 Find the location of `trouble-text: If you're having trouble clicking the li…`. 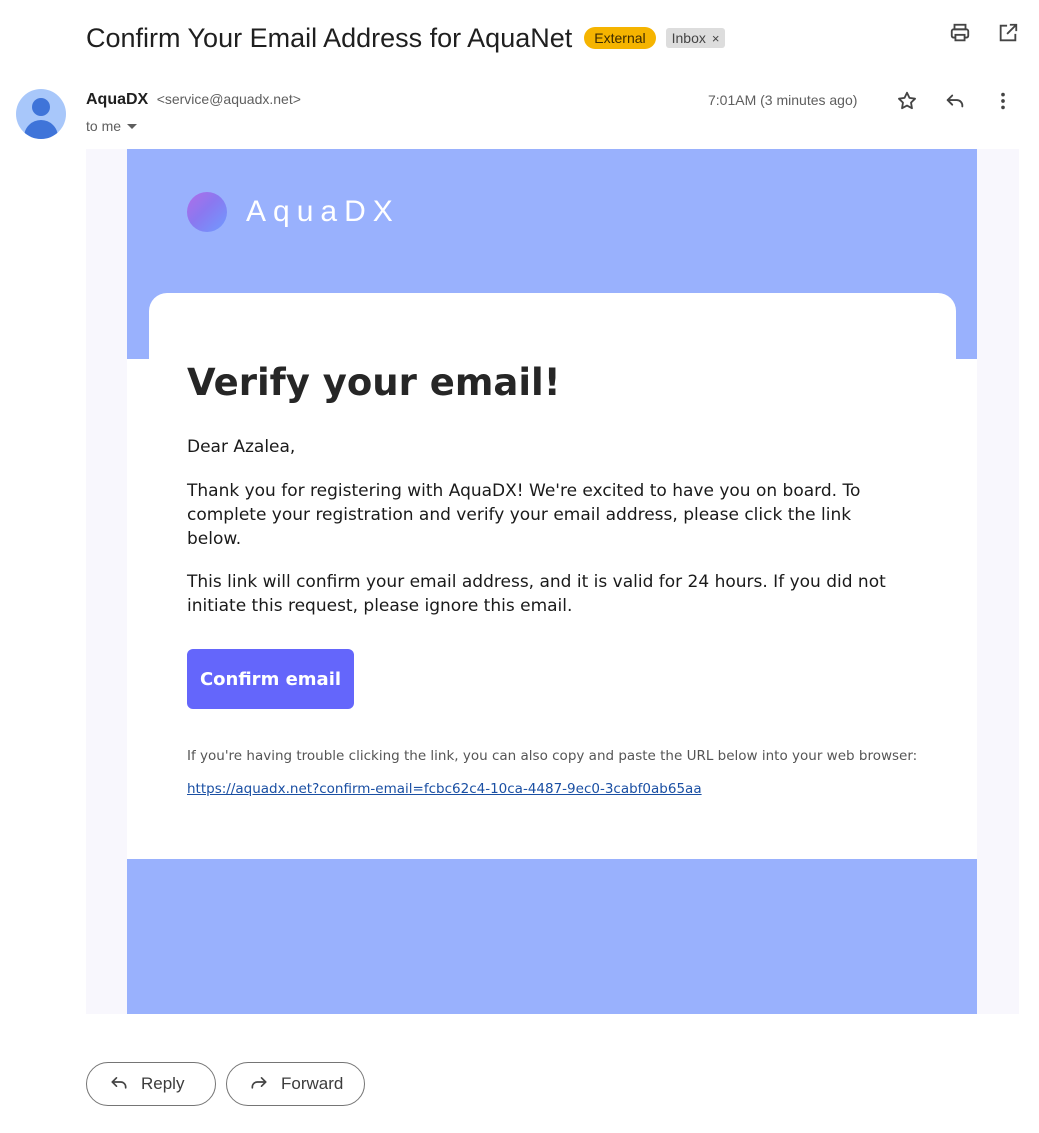

trouble-text: If you're having trouble clicking the li… is located at coordinates (552, 756).